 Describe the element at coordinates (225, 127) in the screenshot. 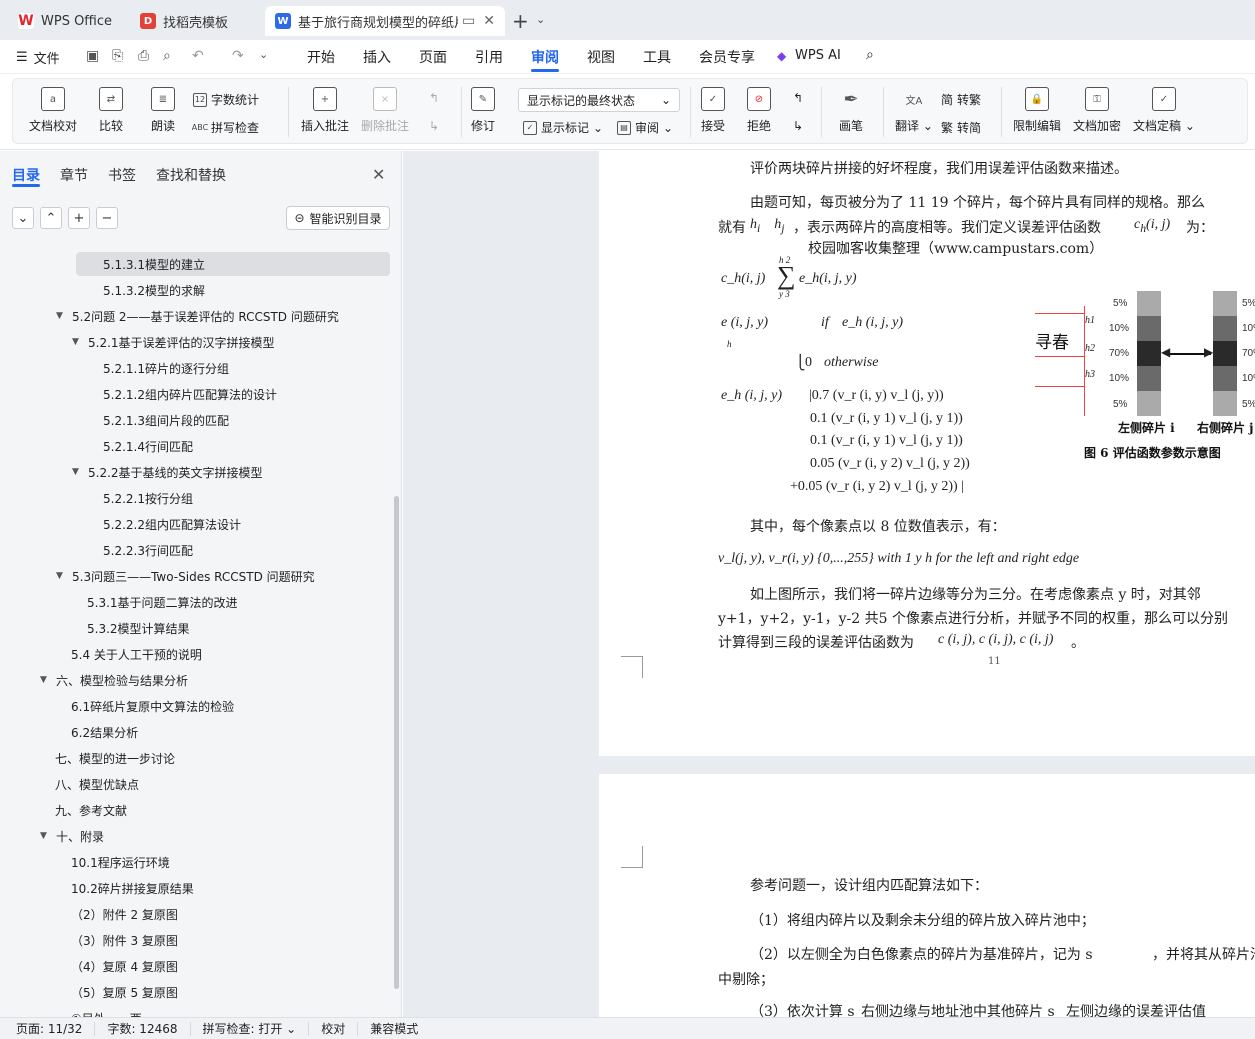

I see `spell-check-button: ABC 拼写检查` at that location.